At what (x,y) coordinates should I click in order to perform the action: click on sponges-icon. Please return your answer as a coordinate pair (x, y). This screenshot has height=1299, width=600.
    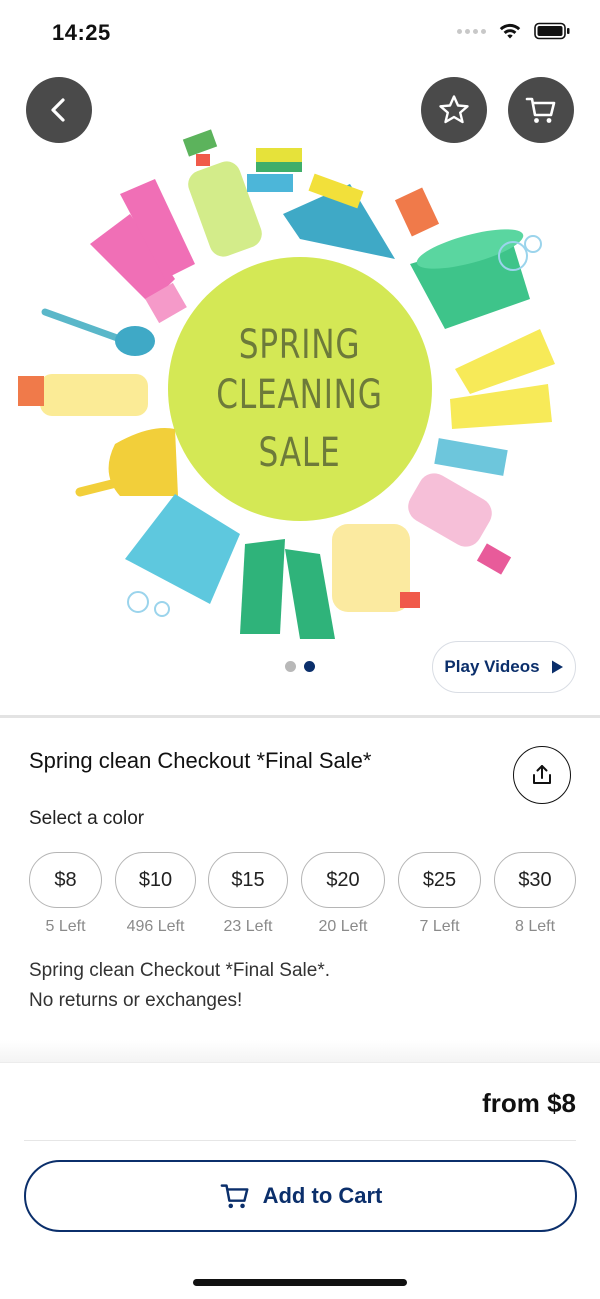
    Looking at the image, I should click on (274, 170).